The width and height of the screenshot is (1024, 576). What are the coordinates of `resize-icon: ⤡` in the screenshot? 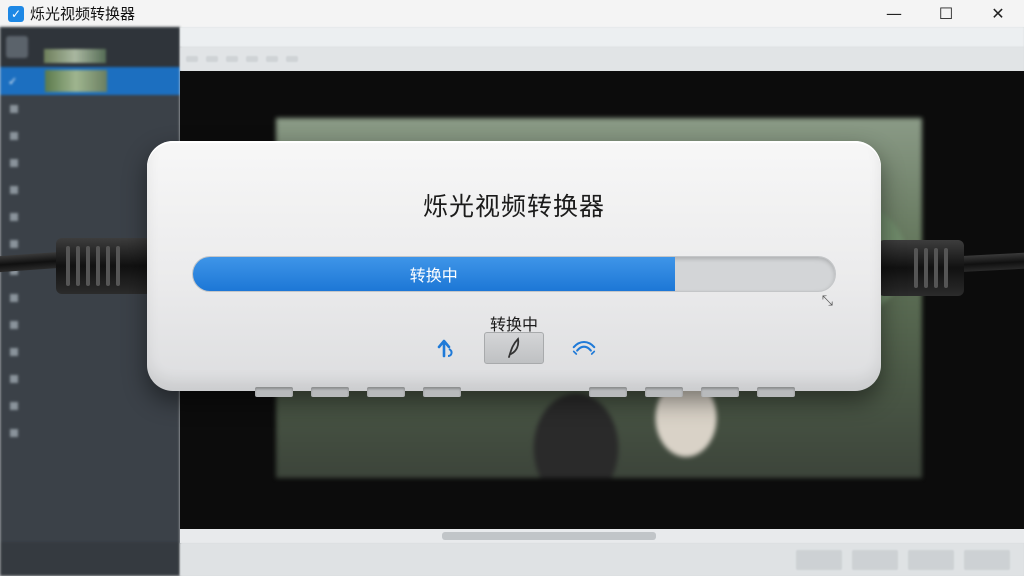 It's located at (827, 301).